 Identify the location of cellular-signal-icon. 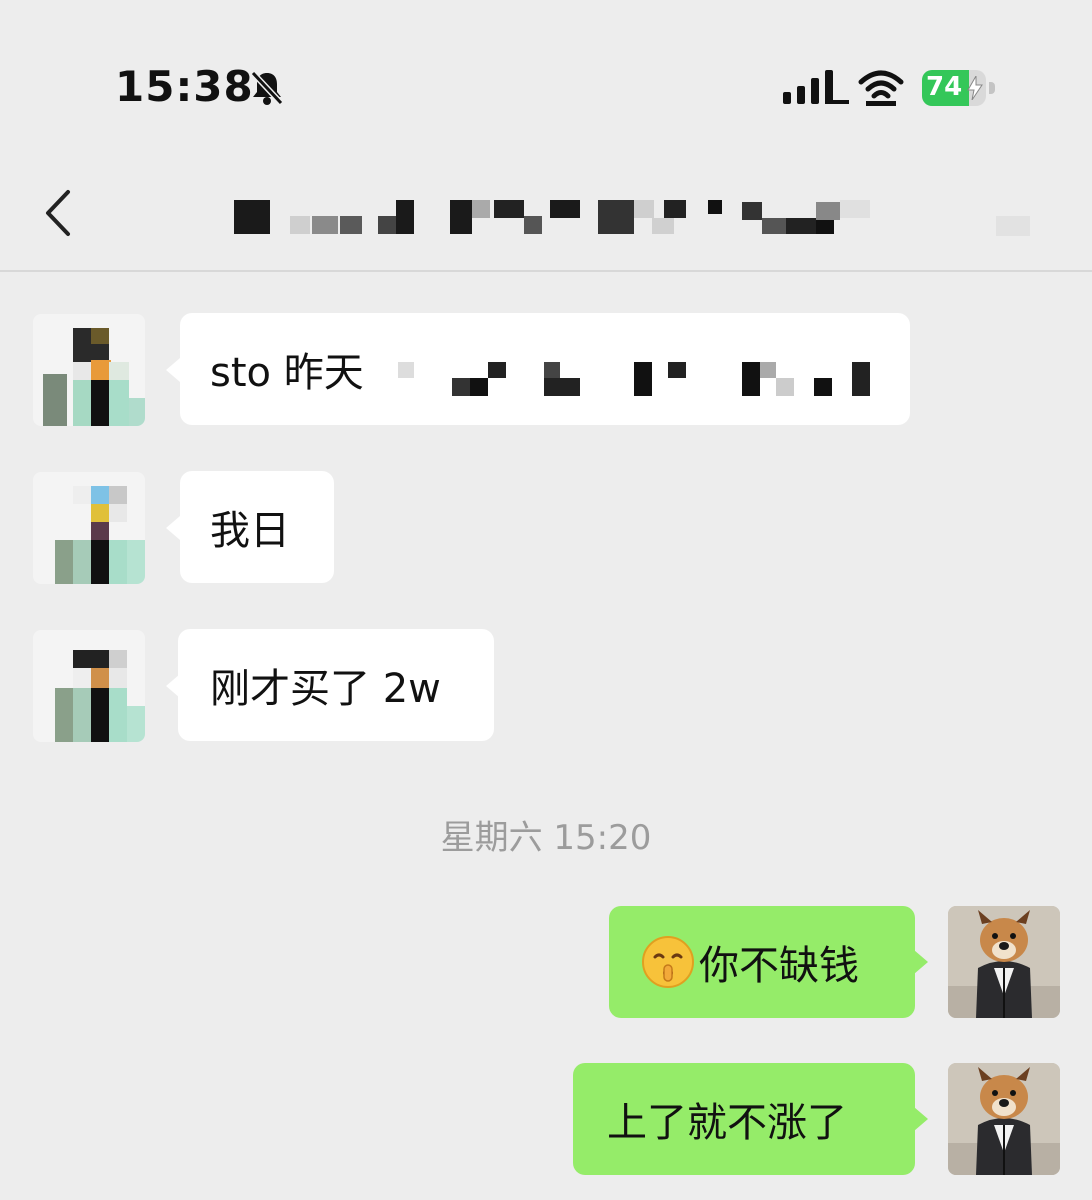
(816, 87).